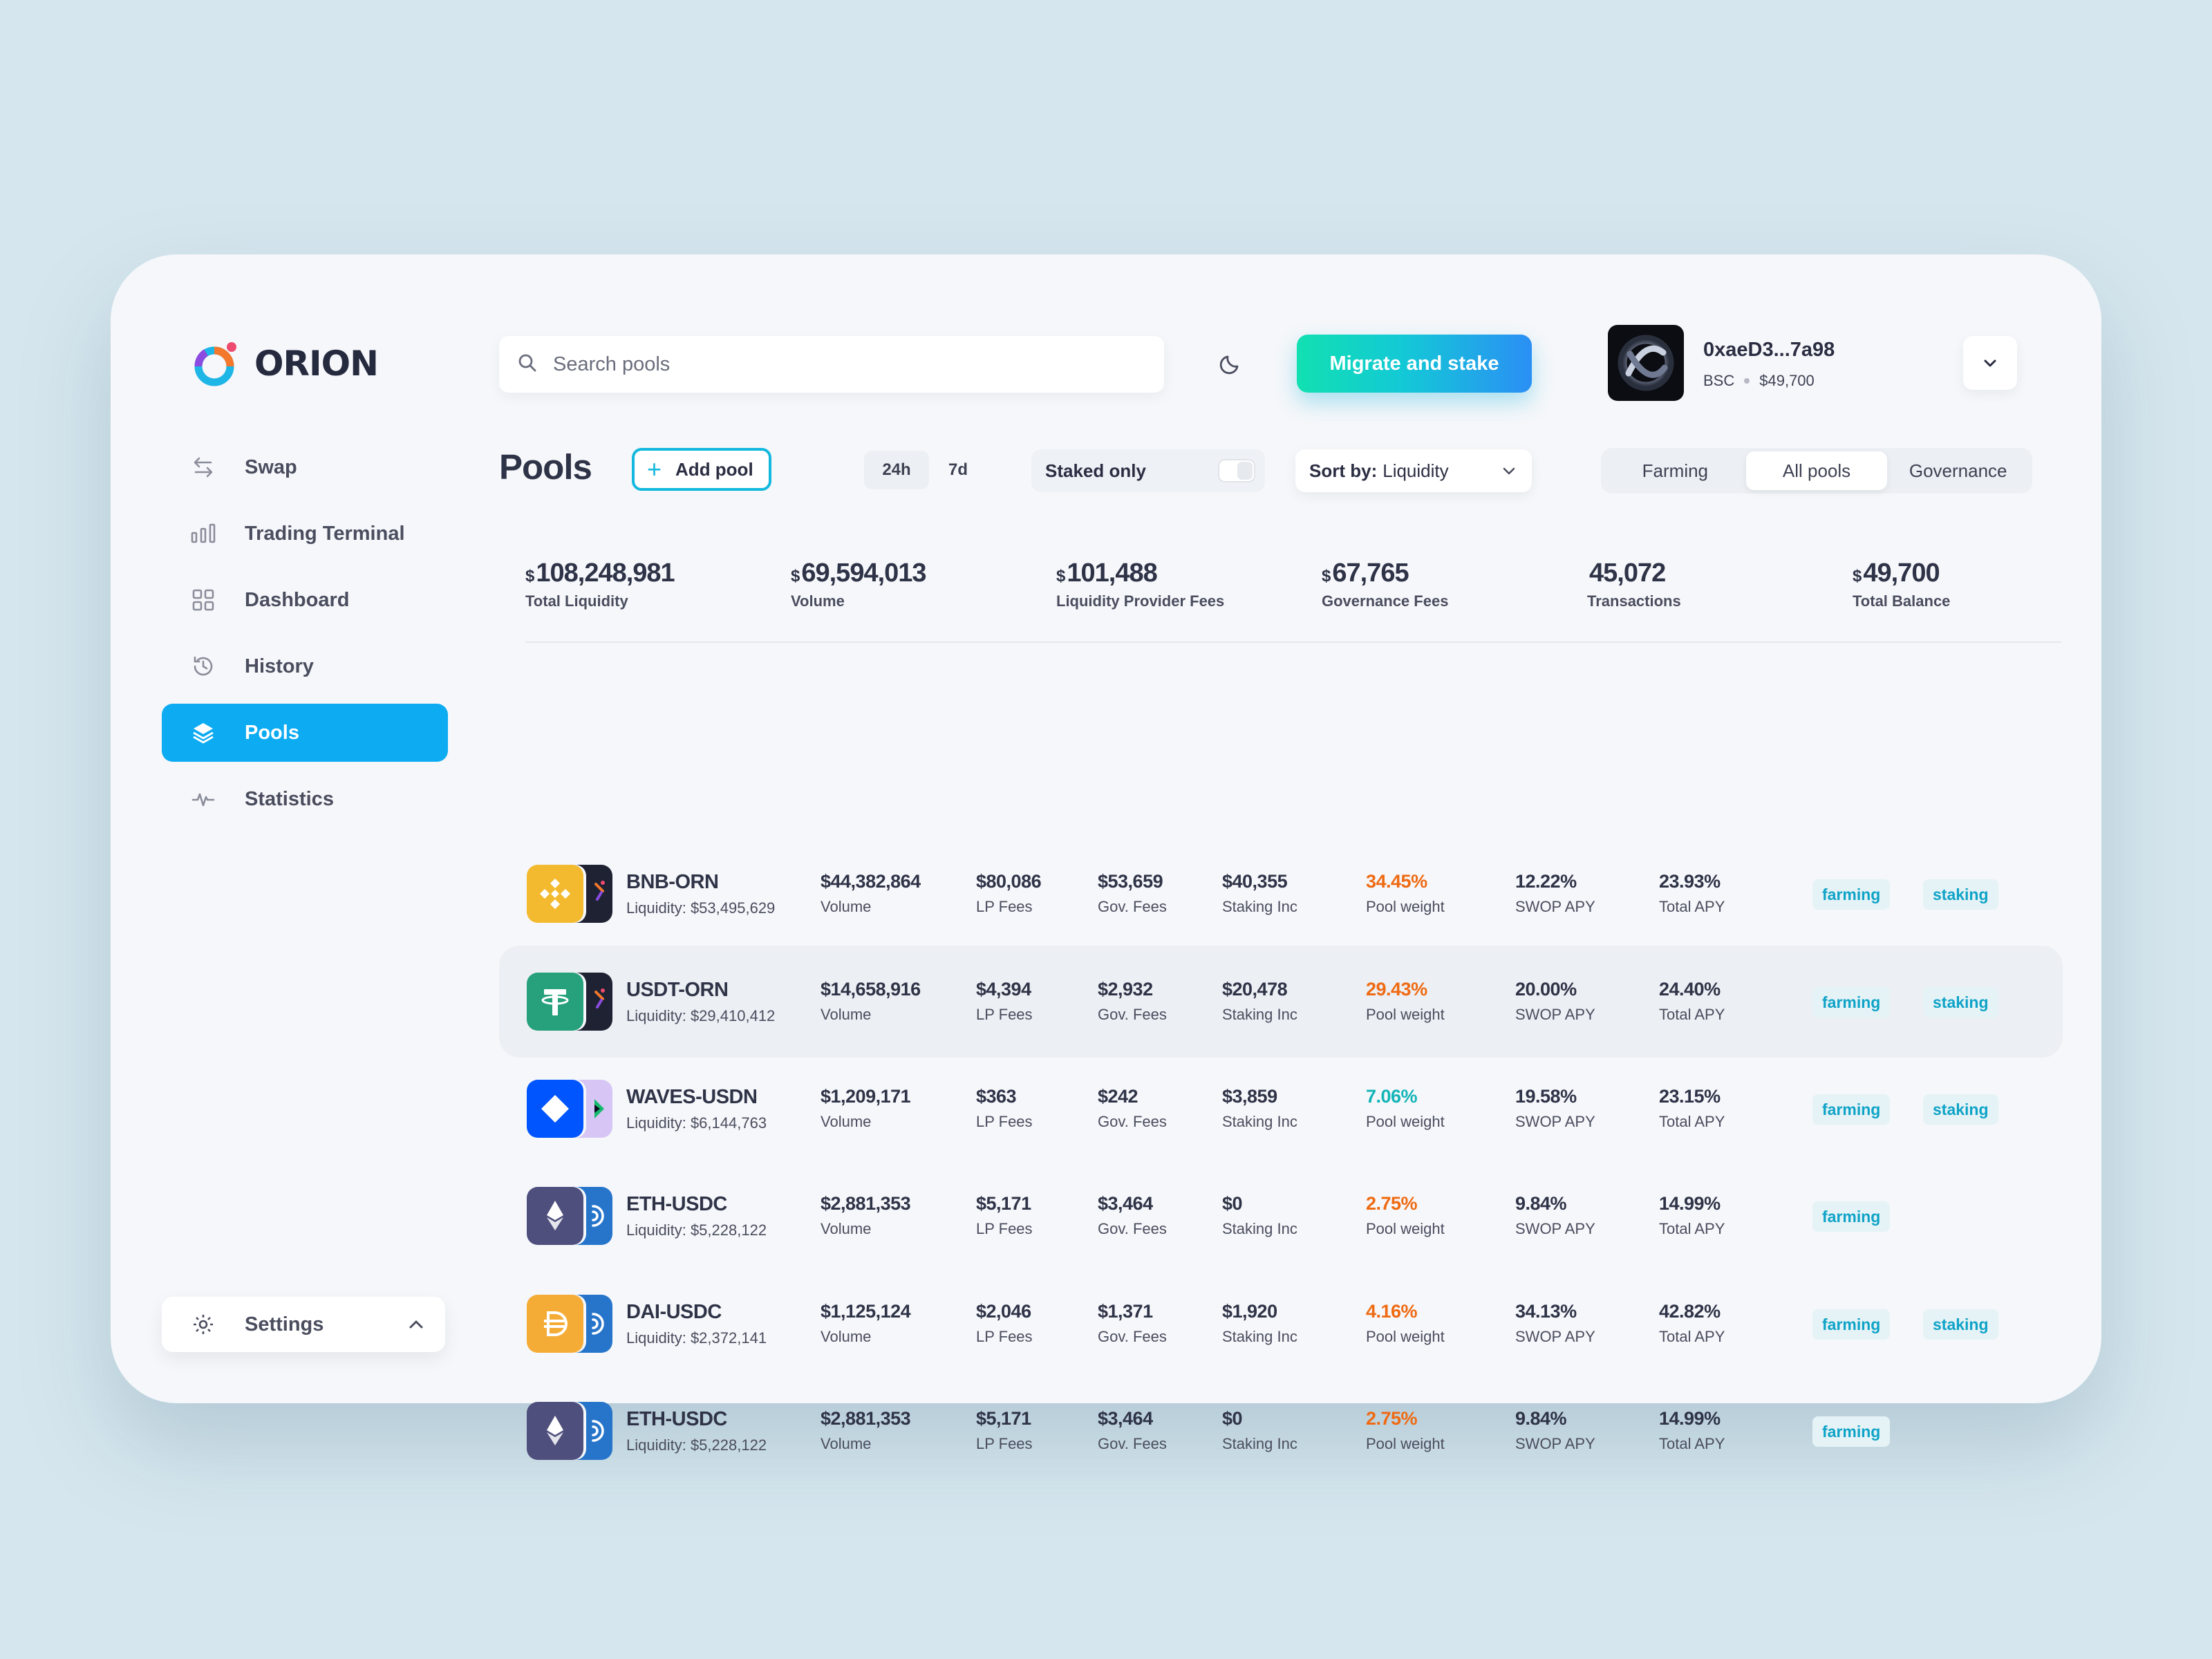 This screenshot has width=2212, height=1659. What do you see at coordinates (305, 534) in the screenshot?
I see `sidebar-item-trading-terminal: Trading Terminal` at bounding box center [305, 534].